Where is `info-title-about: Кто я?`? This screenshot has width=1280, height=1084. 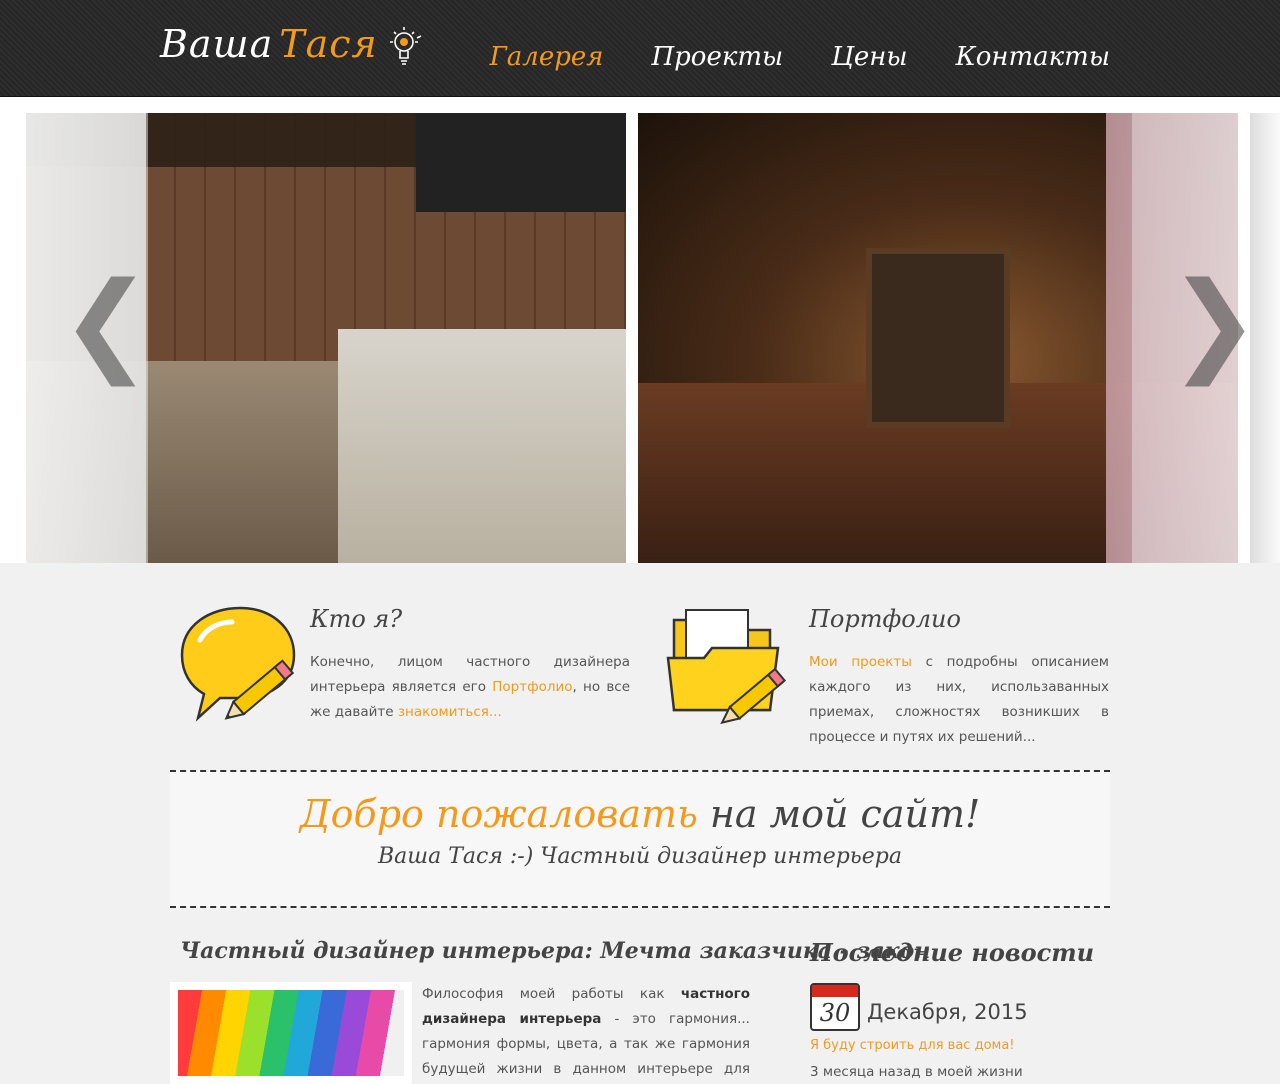 info-title-about: Кто я? is located at coordinates (356, 619).